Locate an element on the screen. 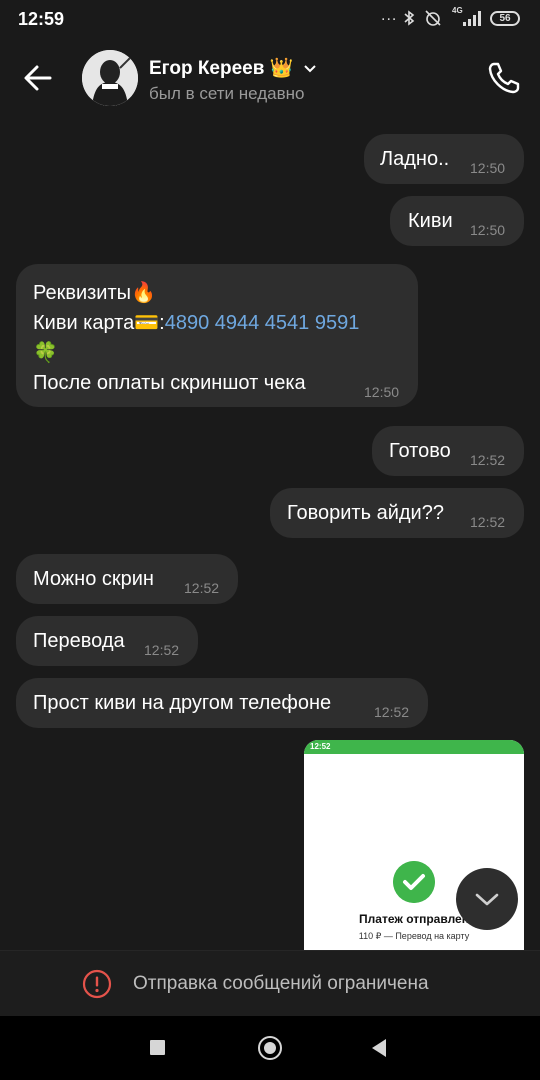 This screenshot has height=1080, width=540. message-outgoing: Ладно.. 12:50 is located at coordinates (444, 159).